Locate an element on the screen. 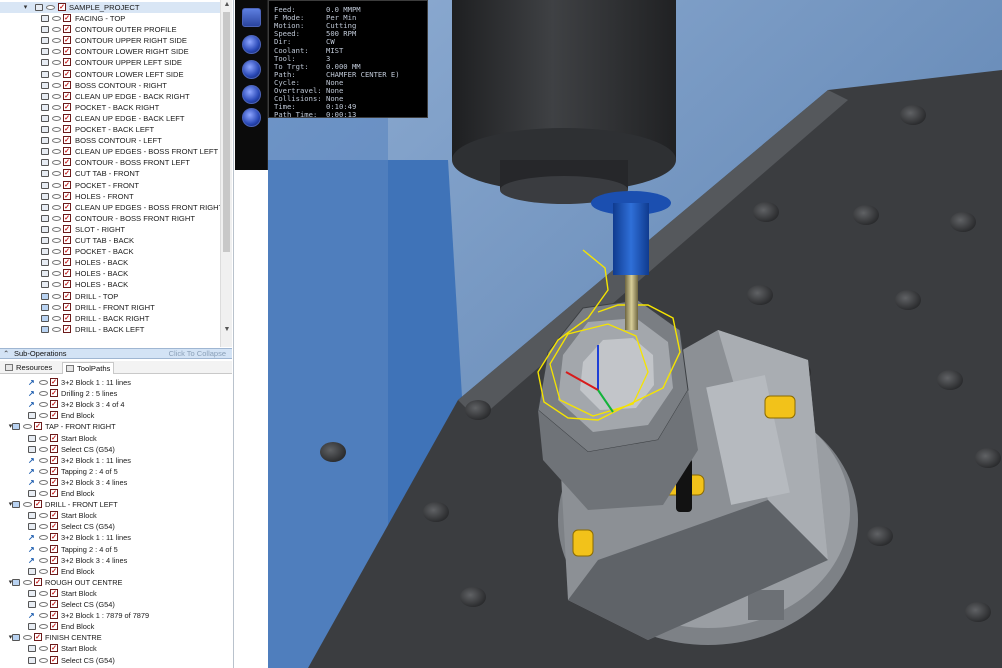 Image resolution: width=1002 pixels, height=668 pixels. sub-operation-parent: ▾ ✓ TAP - FRONT RIGHT is located at coordinates (116, 426).